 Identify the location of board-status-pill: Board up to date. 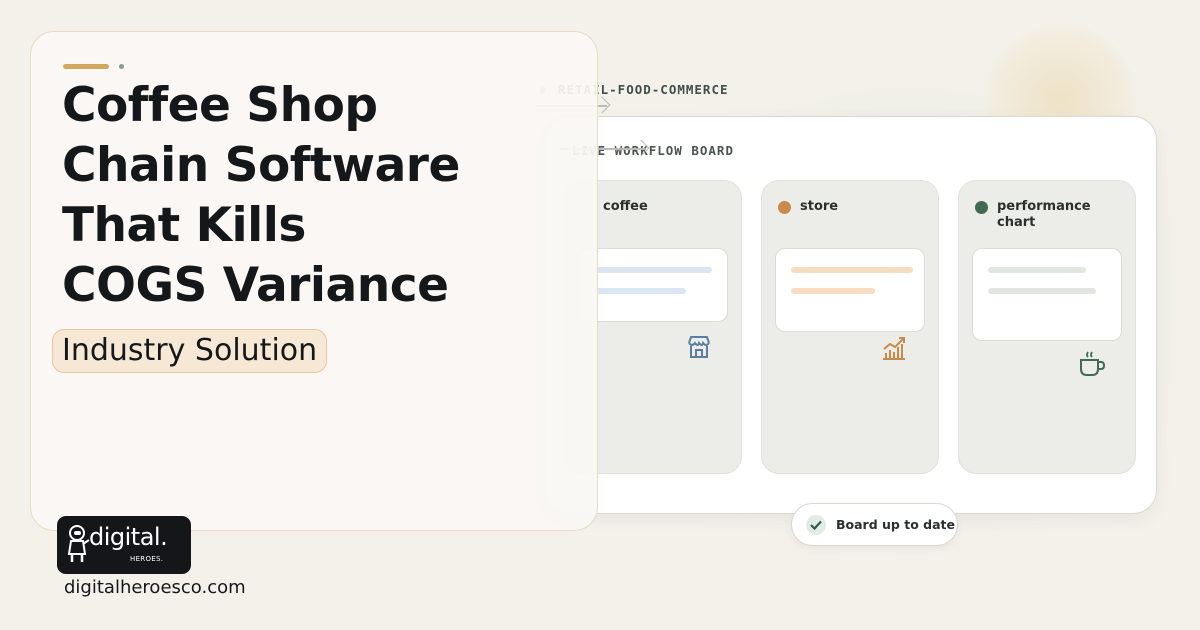
(874, 524).